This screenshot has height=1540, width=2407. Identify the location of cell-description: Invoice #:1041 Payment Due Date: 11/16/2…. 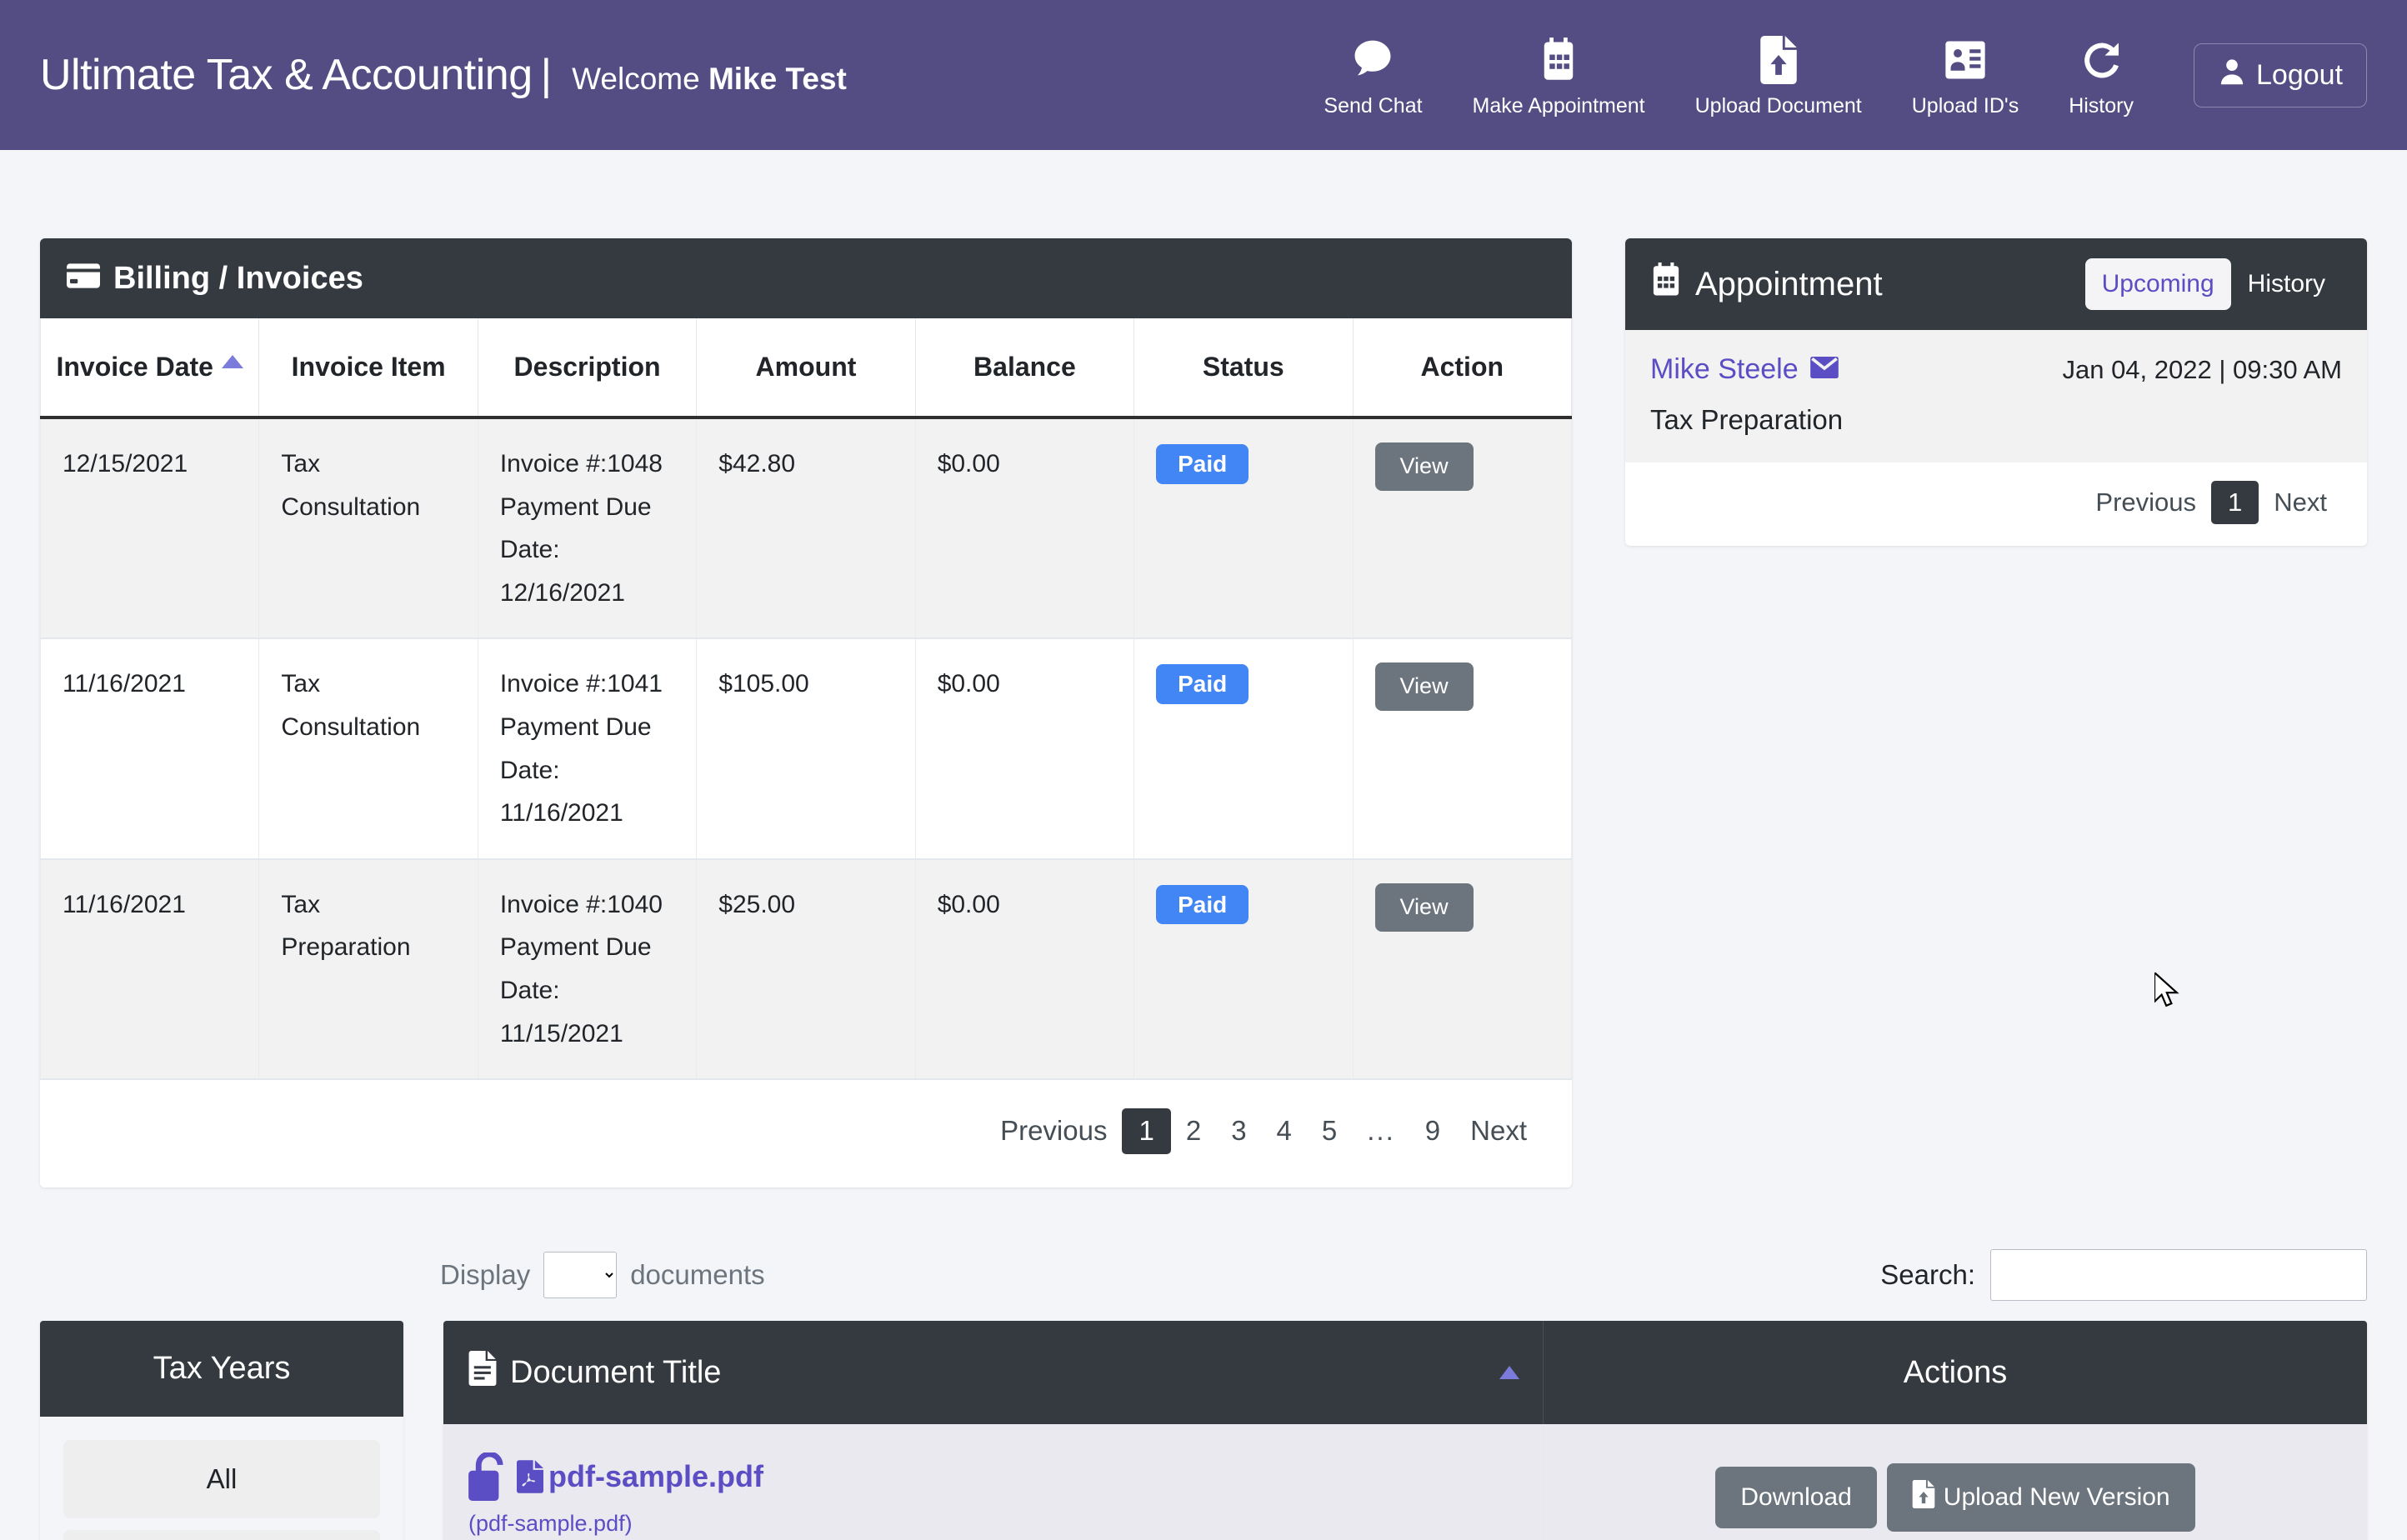
(587, 749).